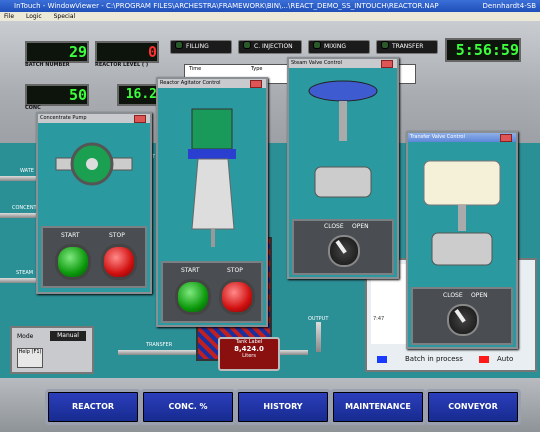  Describe the element at coordinates (212, 292) in the screenshot. I see `agitator-button-box: START STOP` at that location.